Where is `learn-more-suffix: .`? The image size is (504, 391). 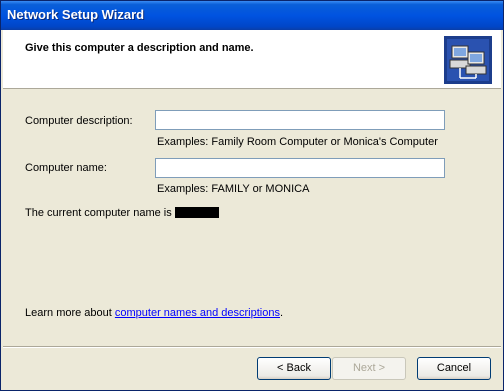 learn-more-suffix: . is located at coordinates (281, 313).